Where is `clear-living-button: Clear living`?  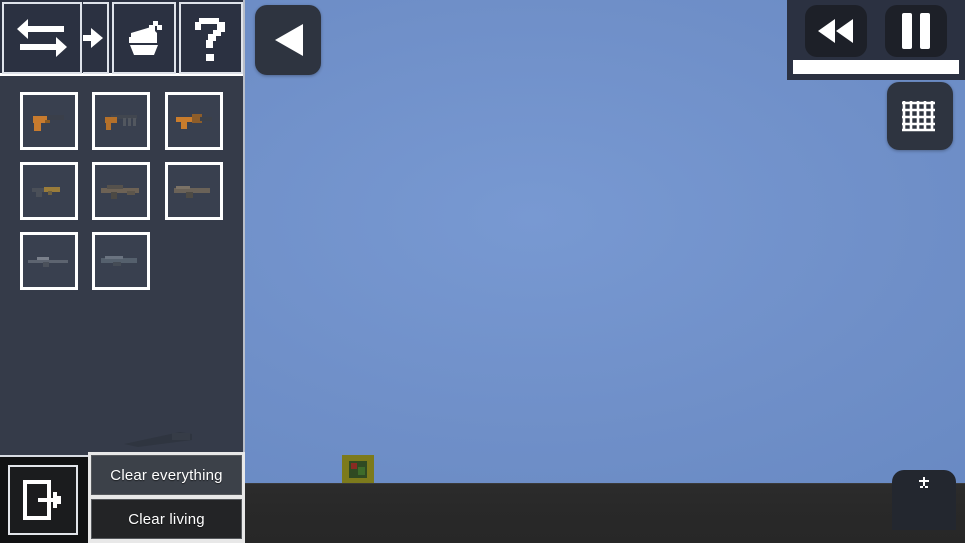 clear-living-button: Clear living is located at coordinates (166, 519).